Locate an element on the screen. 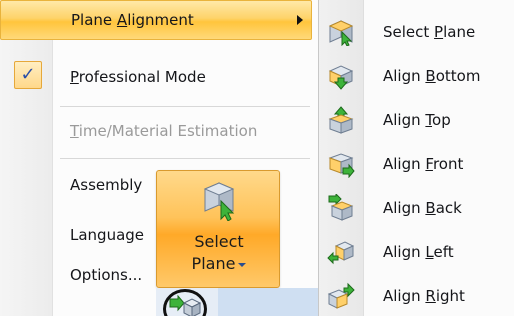  submenu-item-align-left: Align Left is located at coordinates (416, 252).